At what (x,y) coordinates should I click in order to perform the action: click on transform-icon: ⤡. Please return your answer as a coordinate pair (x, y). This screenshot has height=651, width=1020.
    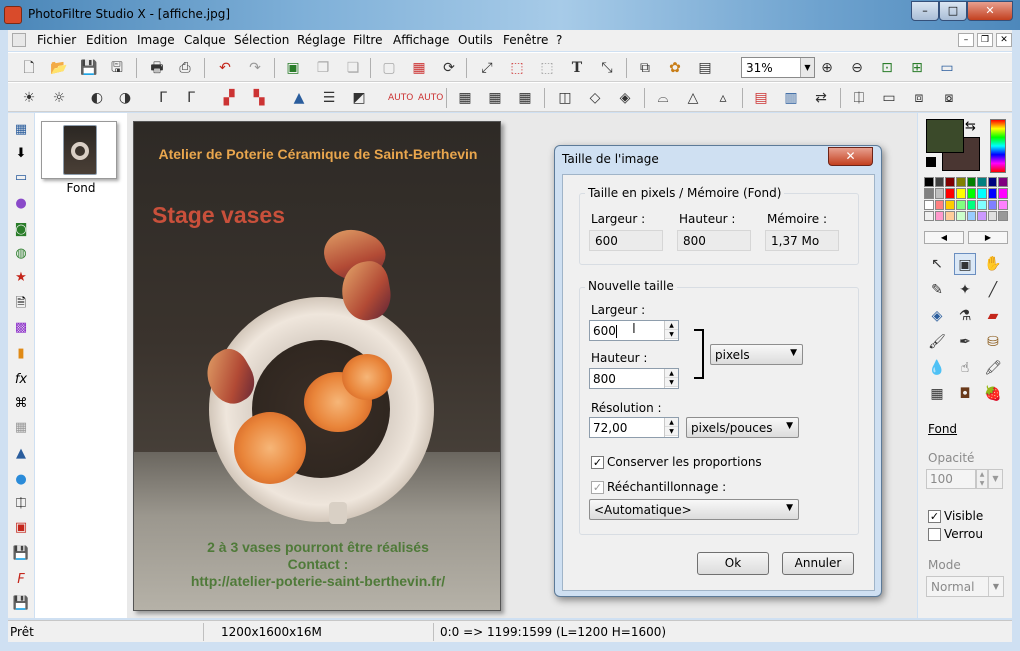
    Looking at the image, I should click on (607, 68).